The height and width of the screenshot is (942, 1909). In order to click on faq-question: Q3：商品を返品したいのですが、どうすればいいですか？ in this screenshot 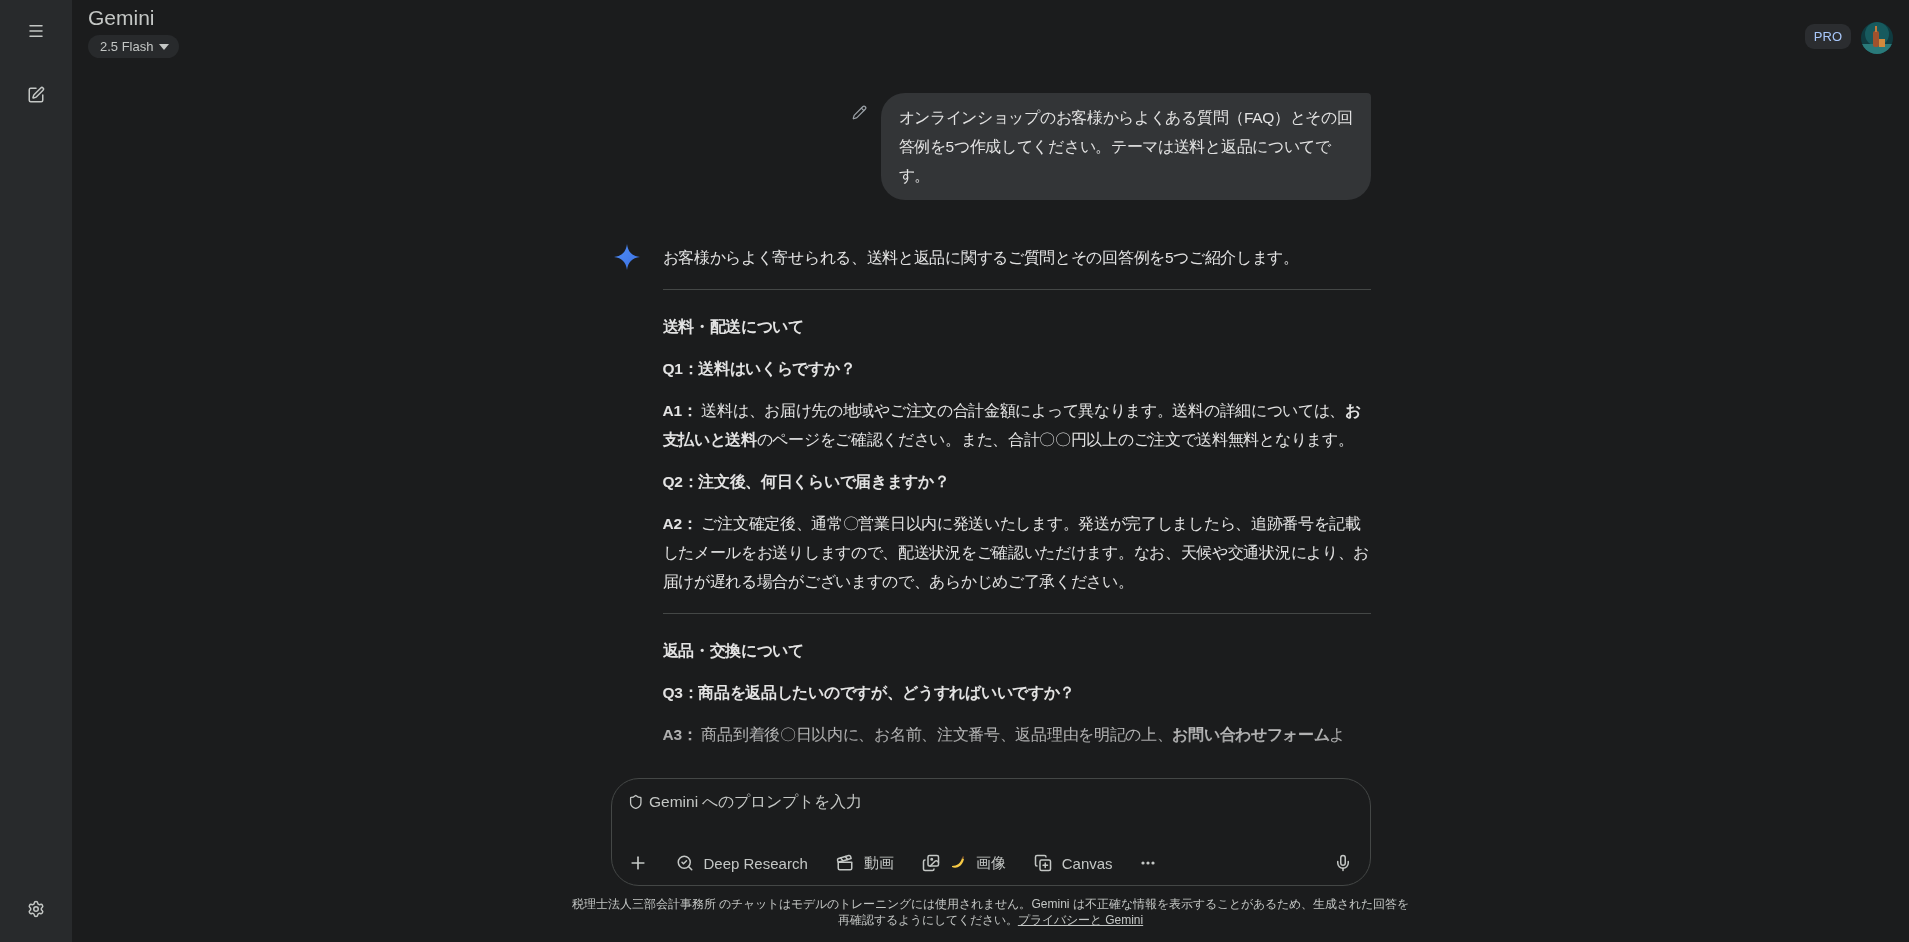, I will do `click(869, 693)`.